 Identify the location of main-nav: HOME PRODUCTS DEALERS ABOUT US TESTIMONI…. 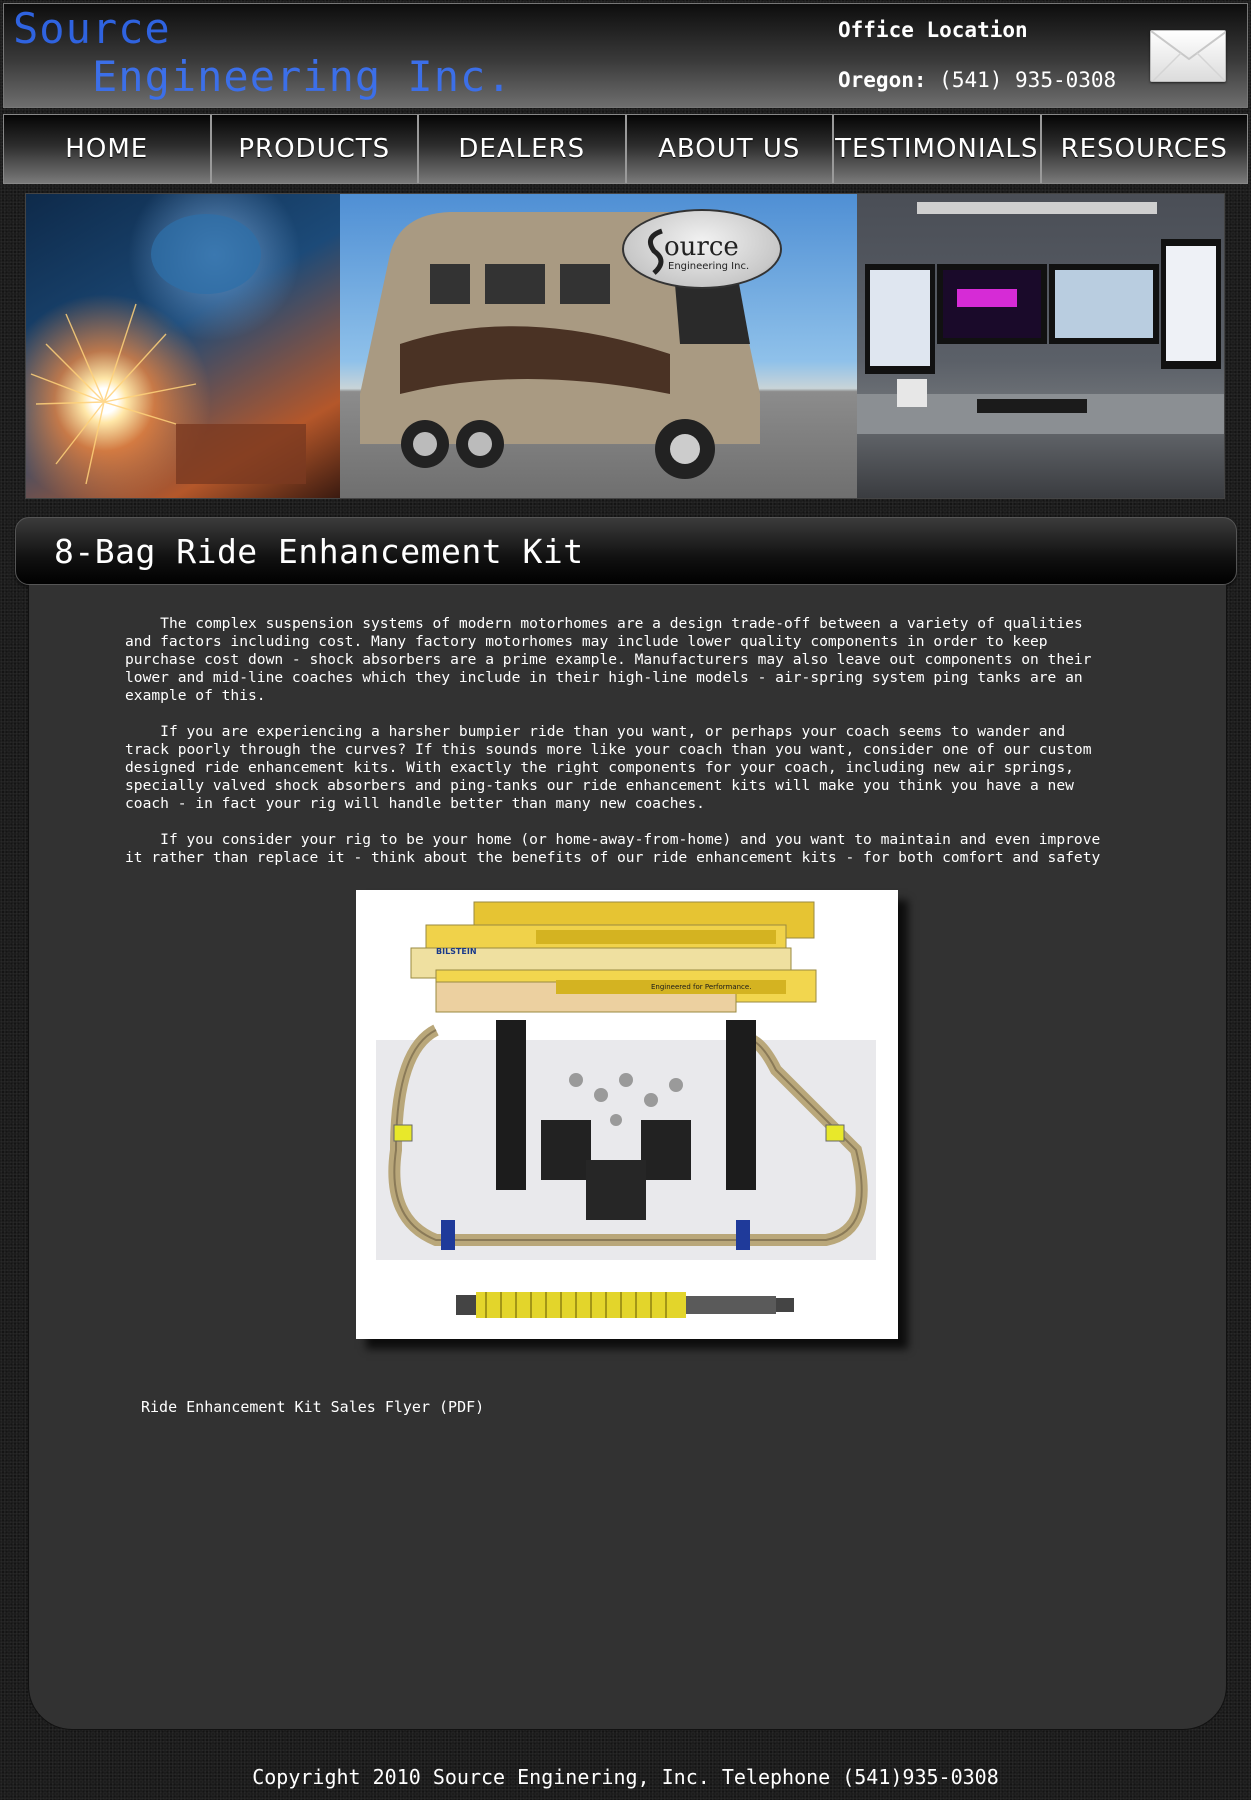
(625, 149).